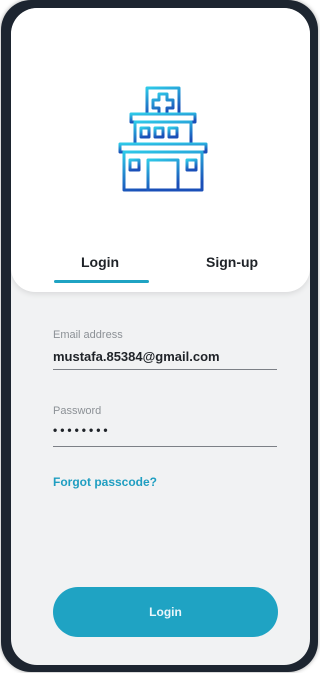  I want to click on login-button: Login, so click(165, 612).